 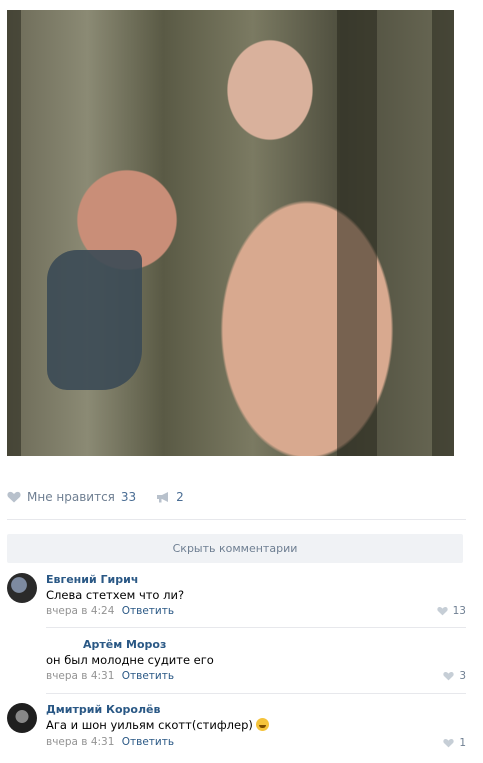 I want to click on post-actions: Мне нравится 33 2, so click(x=105, y=497).